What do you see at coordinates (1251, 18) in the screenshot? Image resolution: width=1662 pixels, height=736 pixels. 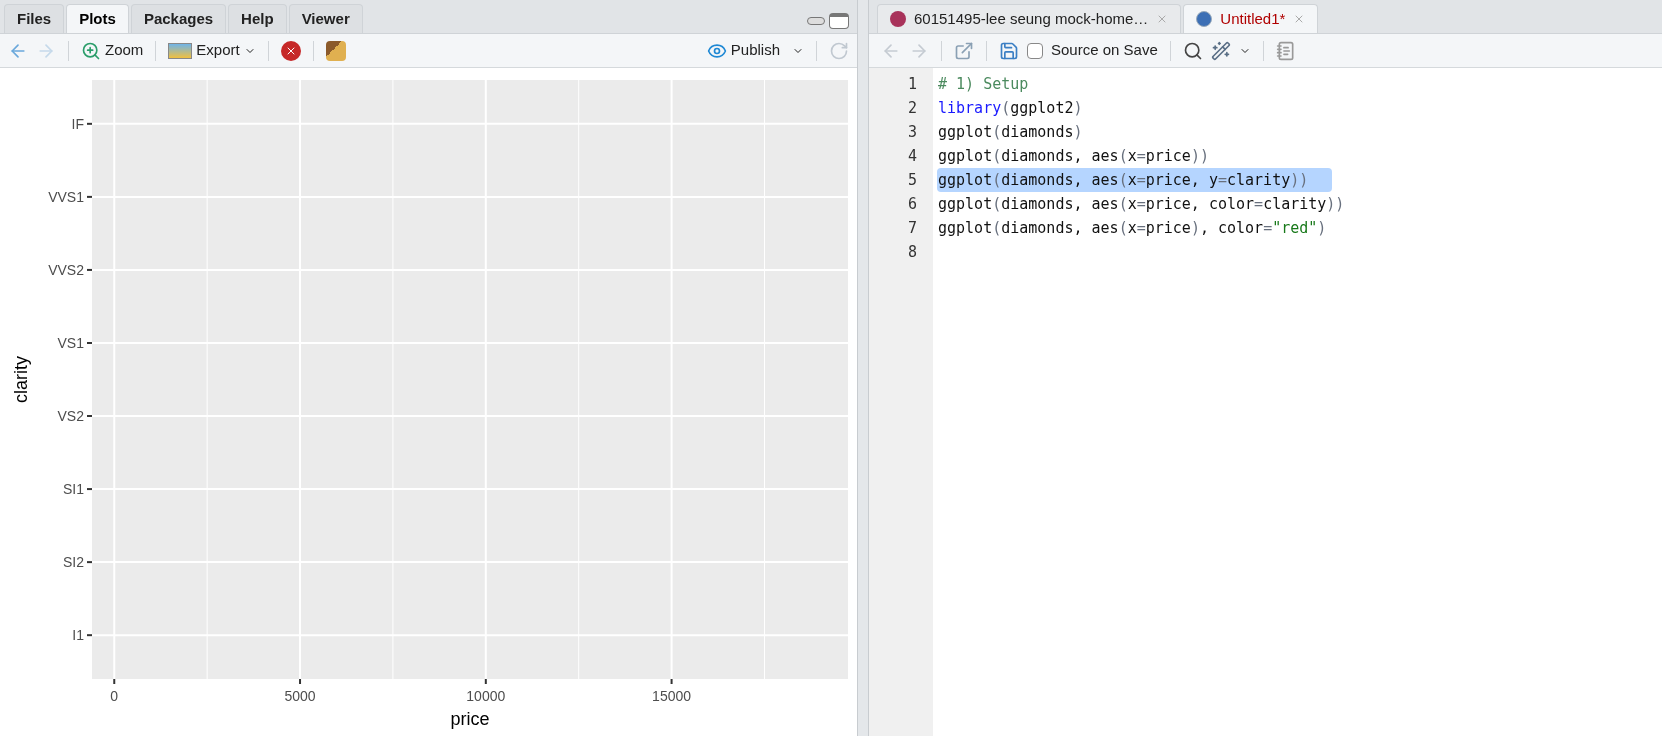 I see `editor-tab: Untitled1*` at bounding box center [1251, 18].